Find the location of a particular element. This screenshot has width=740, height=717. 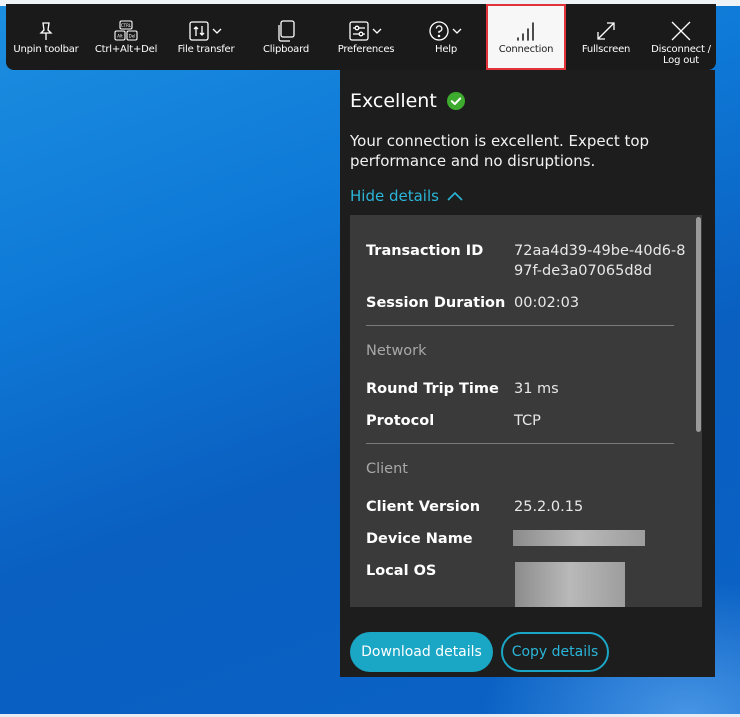

disconnect-logout-button: Disconnect / Log out is located at coordinates (681, 37).